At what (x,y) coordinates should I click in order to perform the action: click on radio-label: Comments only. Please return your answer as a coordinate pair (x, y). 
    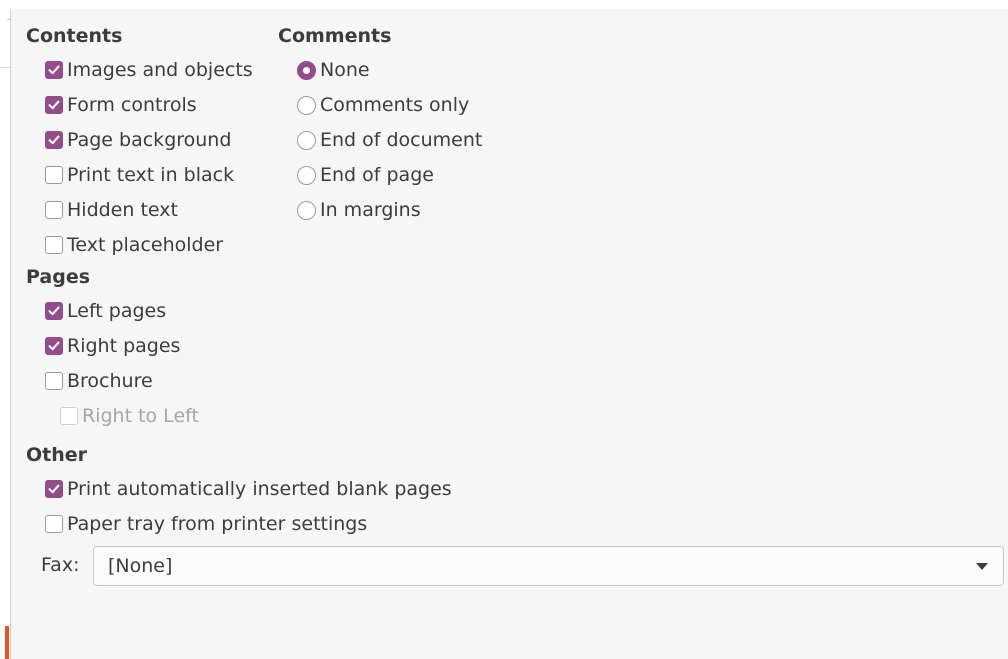
    Looking at the image, I should click on (395, 105).